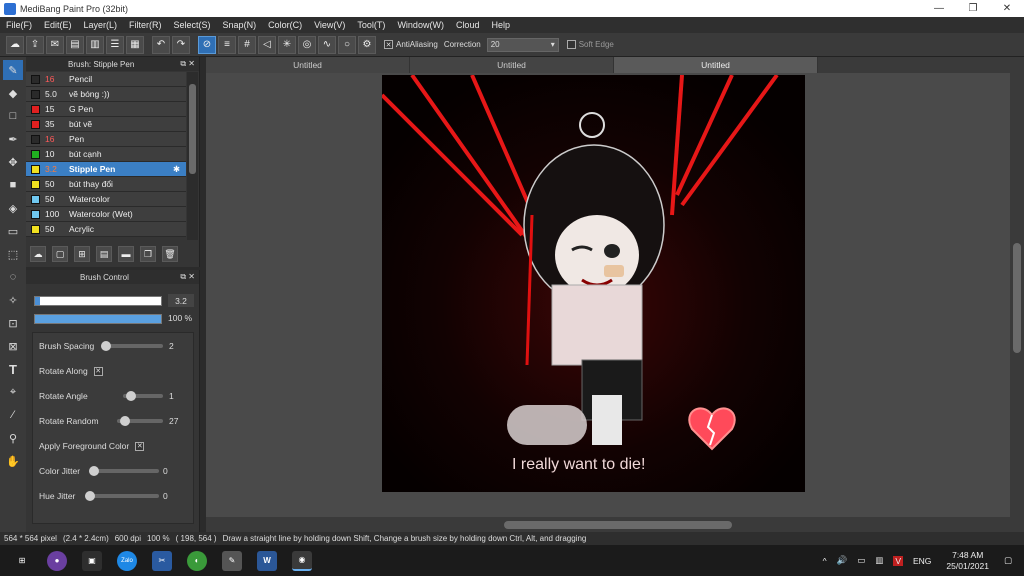 The width and height of the screenshot is (1024, 576). Describe the element at coordinates (232, 560) in the screenshot. I see `paint-app-icon: ✎` at that location.